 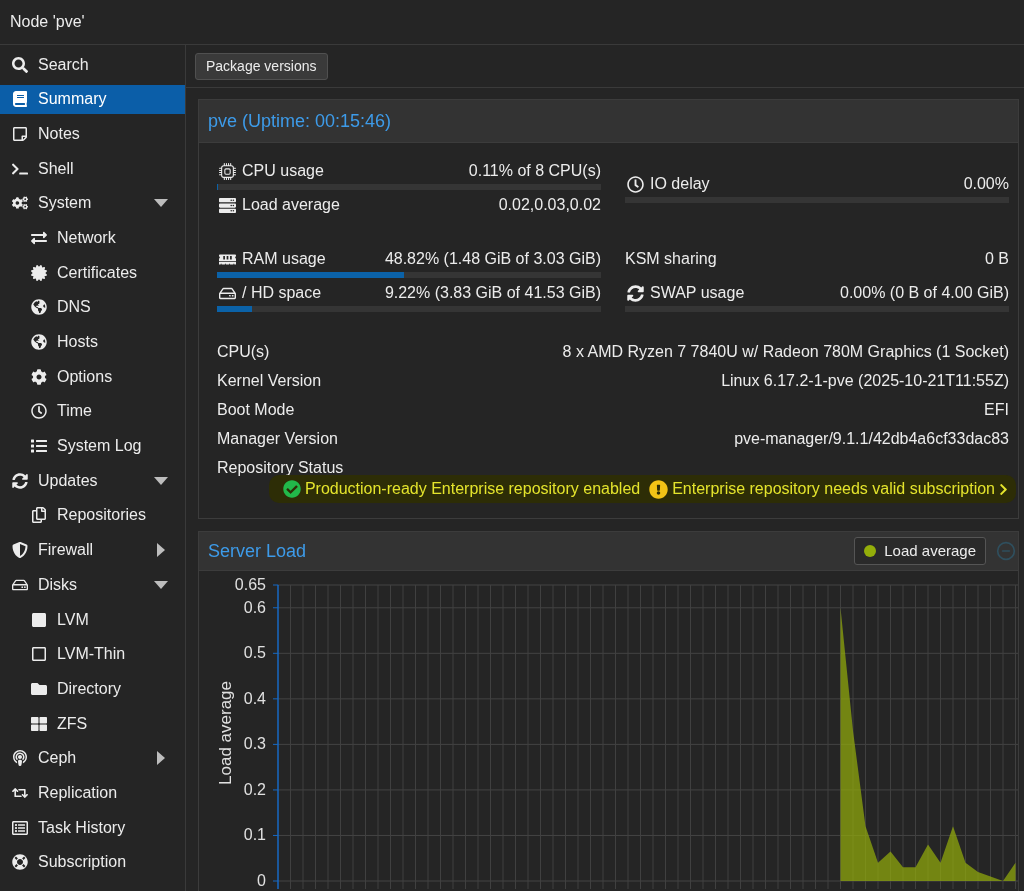 What do you see at coordinates (785, 351) in the screenshot?
I see `detail-value: 8 x AMD Ryzen 7 7840U w/ Radeon 780M Graphics (1 Socket)` at bounding box center [785, 351].